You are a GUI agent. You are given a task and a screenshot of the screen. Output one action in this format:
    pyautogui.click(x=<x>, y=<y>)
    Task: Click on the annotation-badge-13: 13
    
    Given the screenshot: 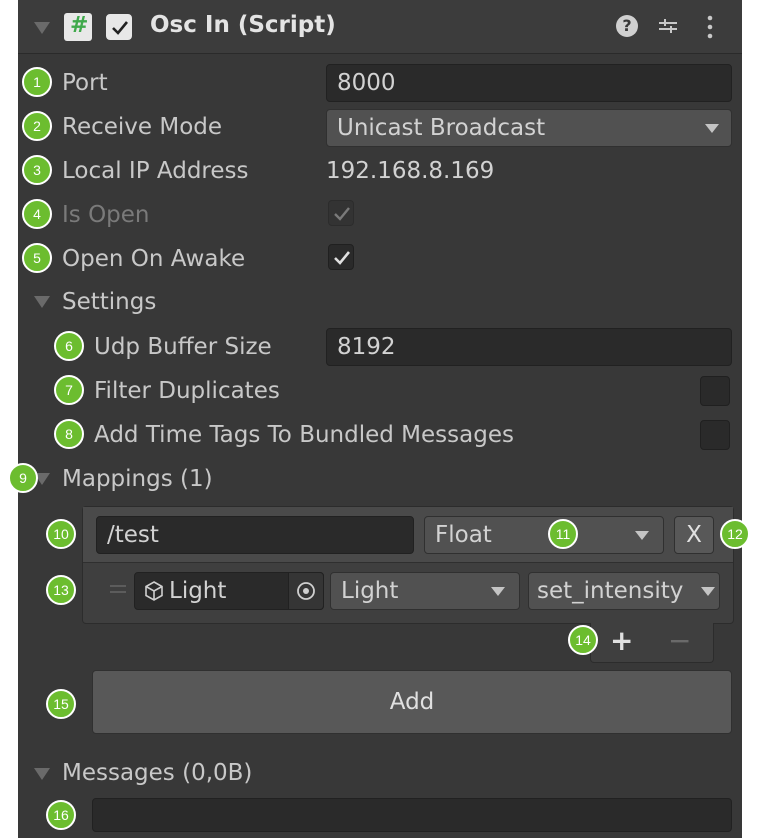 What is the action you would take?
    pyautogui.click(x=61, y=590)
    